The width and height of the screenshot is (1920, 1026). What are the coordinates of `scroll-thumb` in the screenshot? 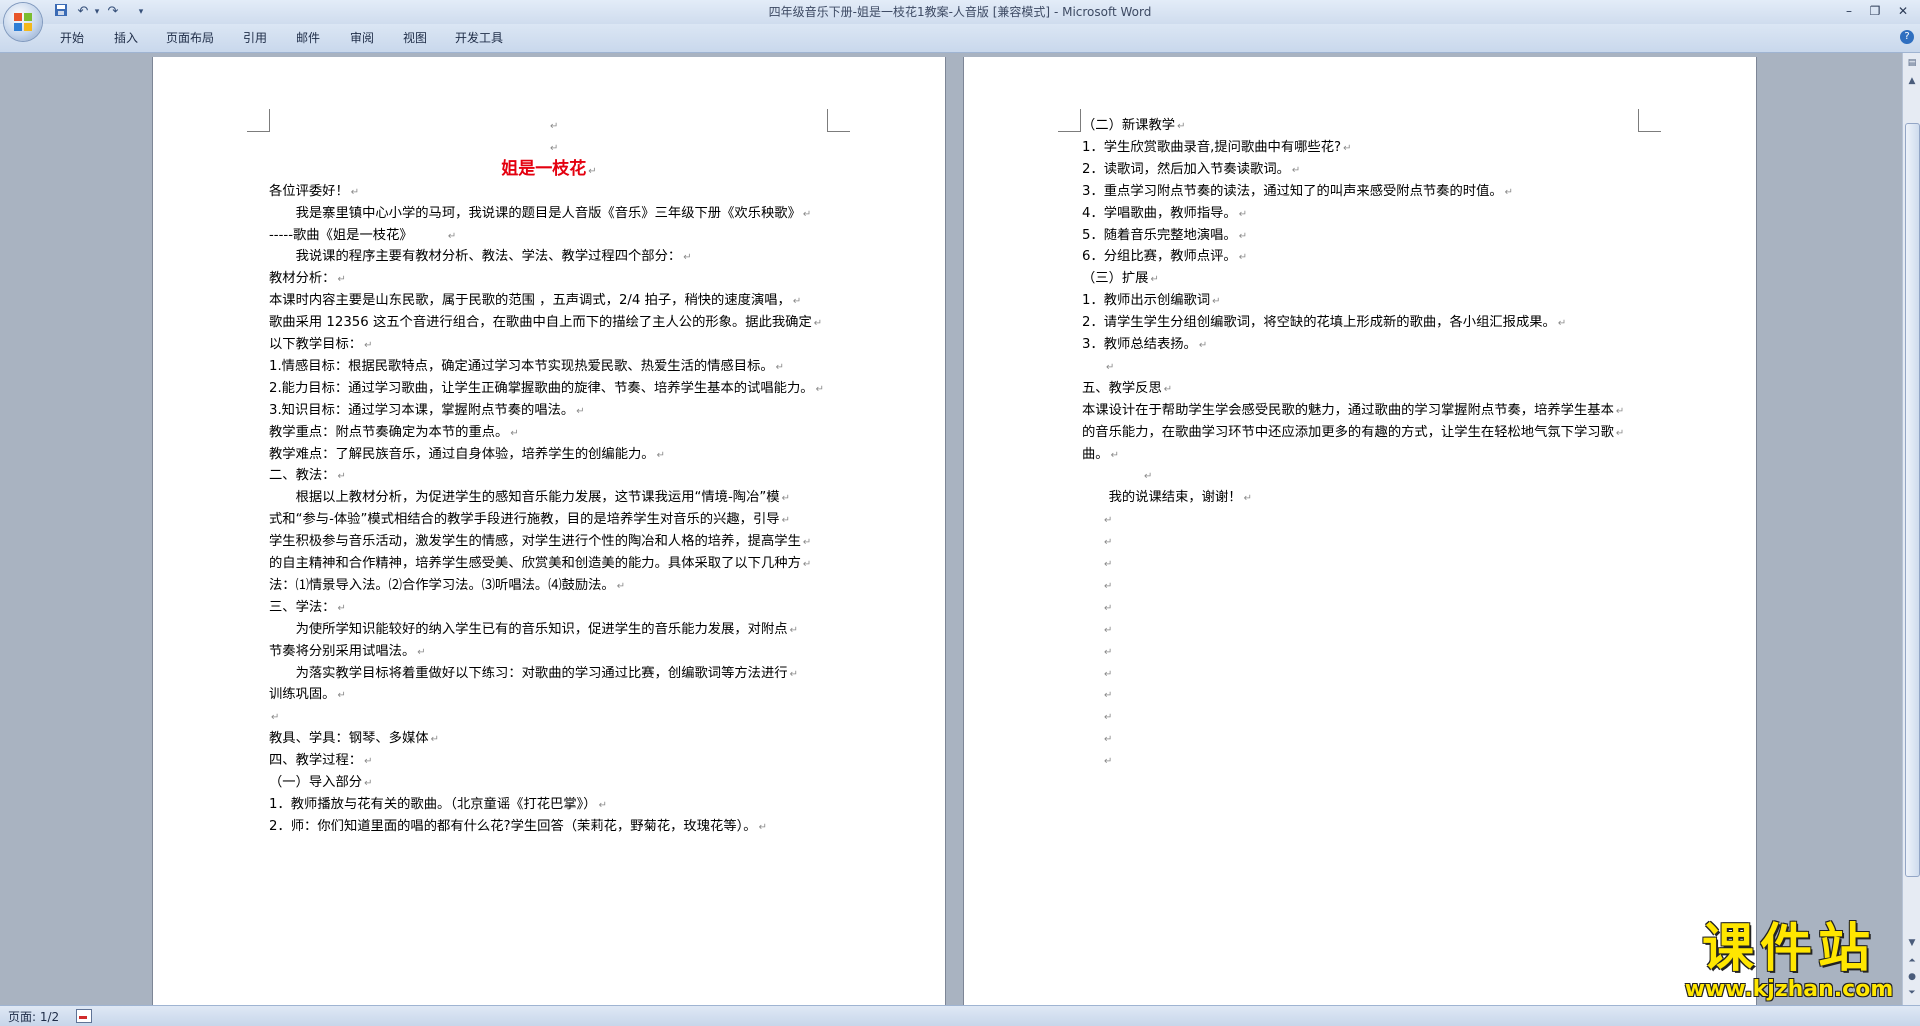 It's located at (1912, 500).